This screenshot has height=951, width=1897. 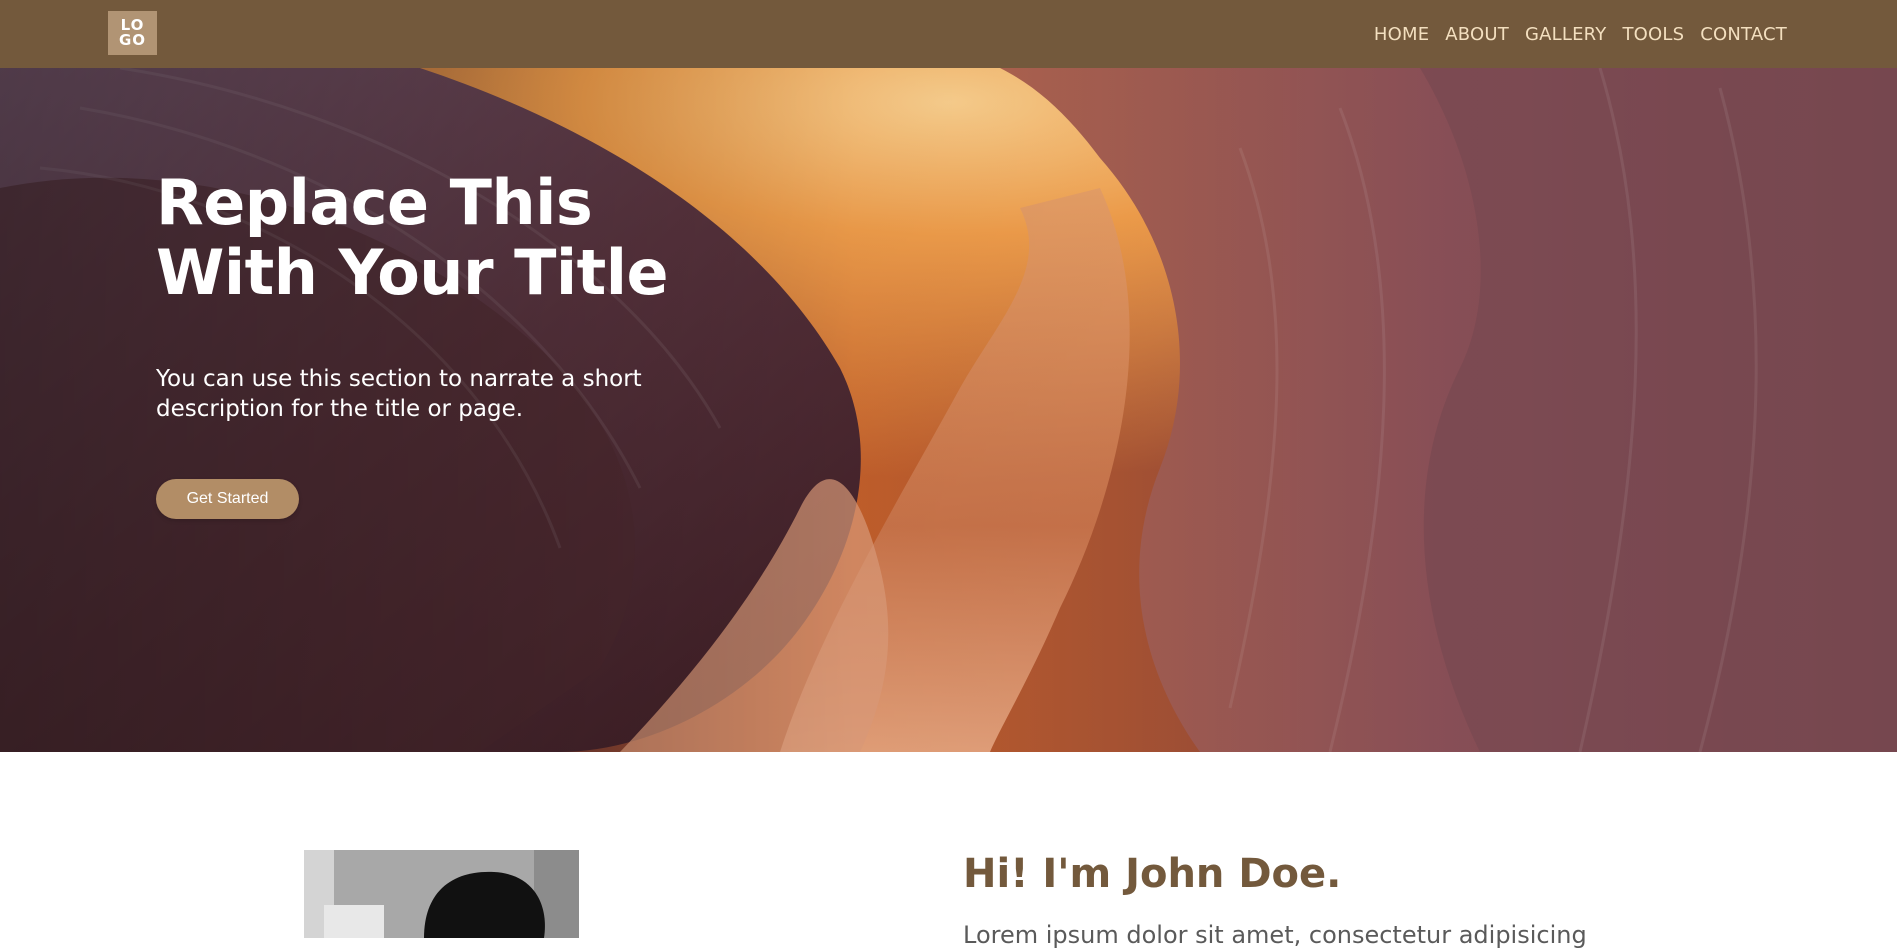 What do you see at coordinates (1743, 34) in the screenshot?
I see `nav-link-contact: CONTACT` at bounding box center [1743, 34].